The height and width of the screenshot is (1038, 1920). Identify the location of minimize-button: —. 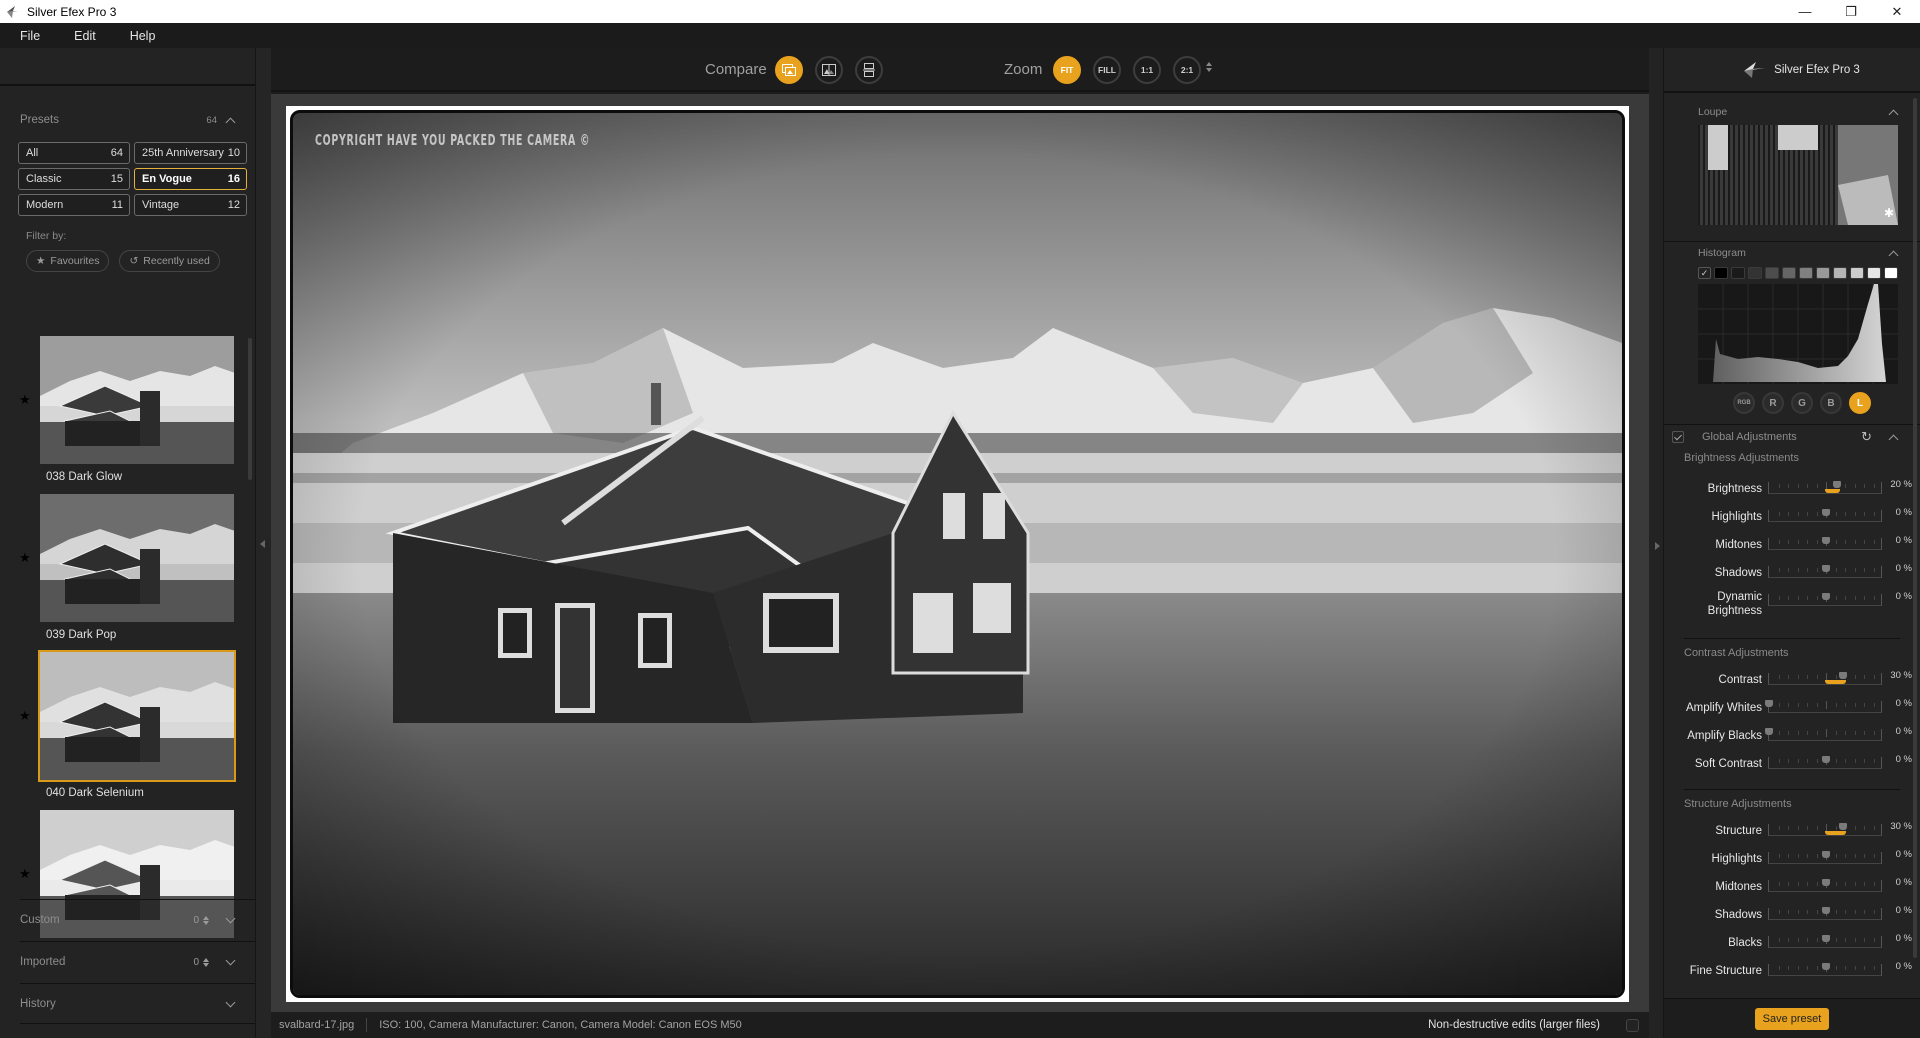
(1805, 11).